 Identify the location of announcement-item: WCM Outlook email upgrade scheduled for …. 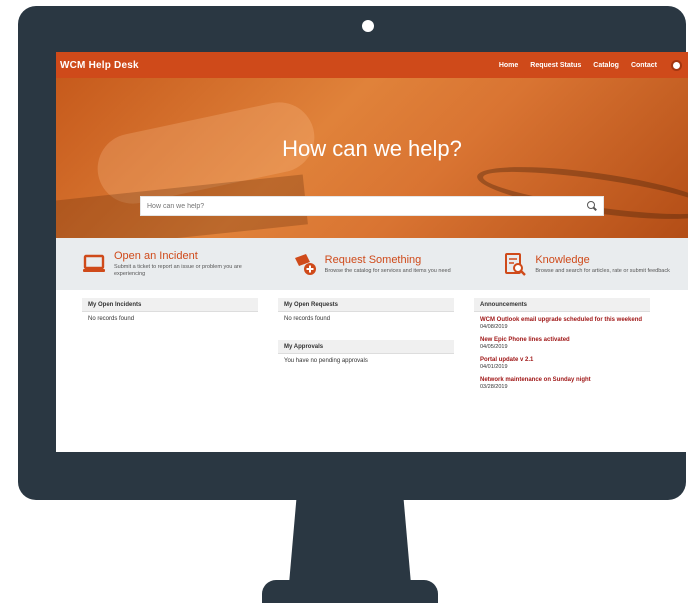
(562, 323).